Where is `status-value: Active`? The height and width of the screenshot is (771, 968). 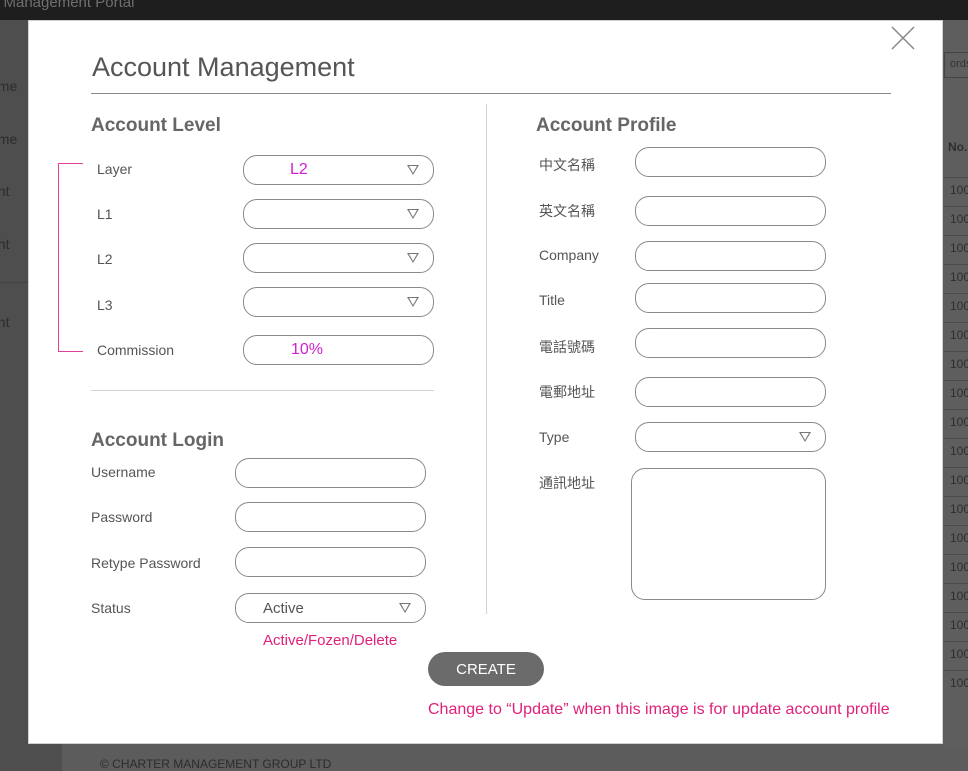
status-value: Active is located at coordinates (283, 608).